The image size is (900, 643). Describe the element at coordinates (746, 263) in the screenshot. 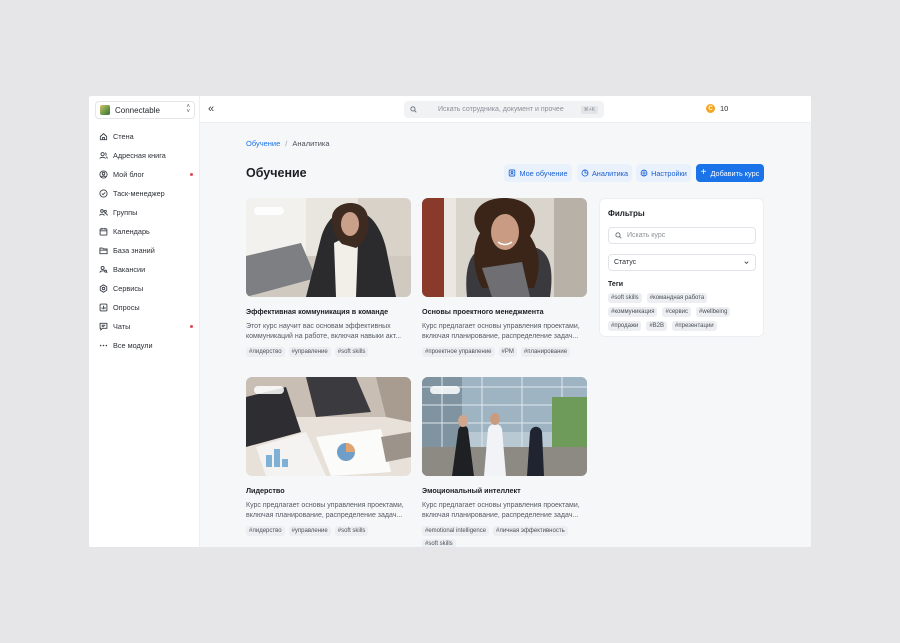

I see `chevron-down-icon` at that location.